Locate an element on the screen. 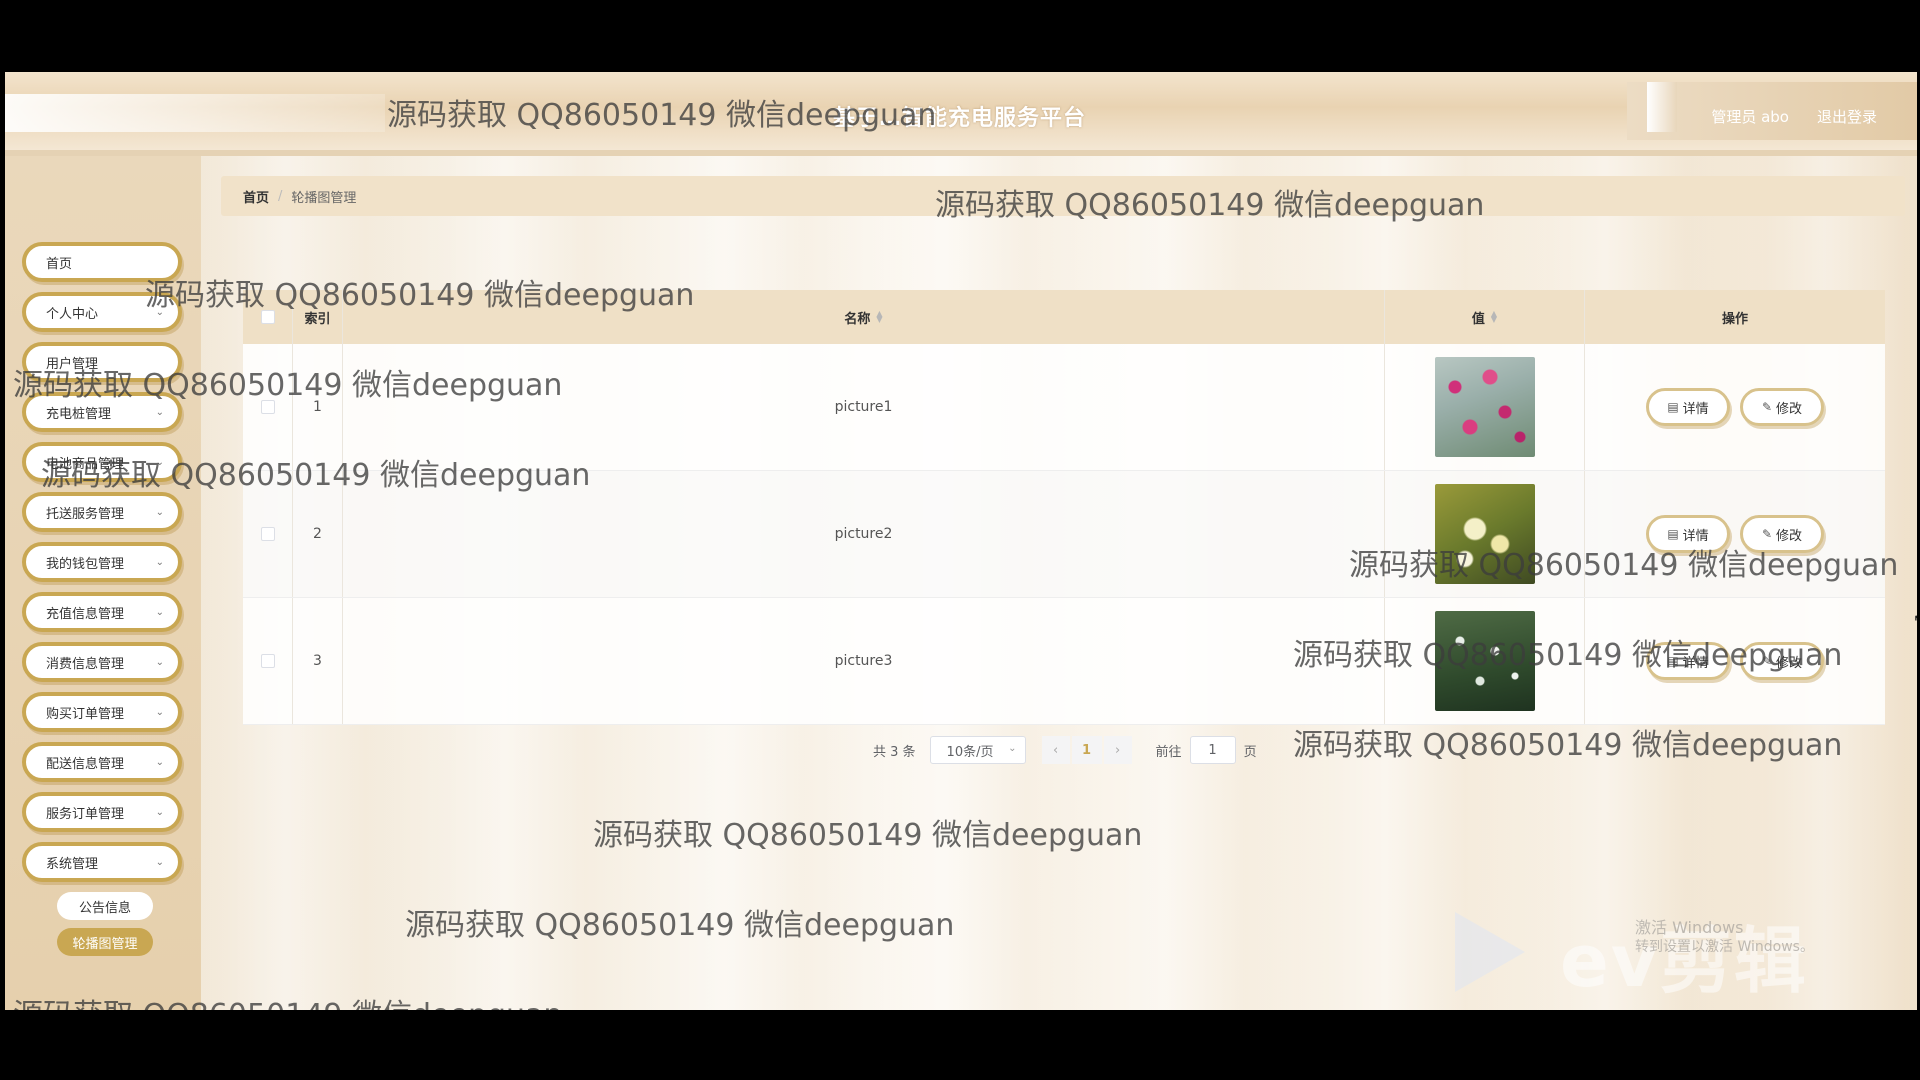  pagination: 共 3 条 10条/页⌄ ‹ 1 › 前往 页 is located at coordinates (1065, 750).